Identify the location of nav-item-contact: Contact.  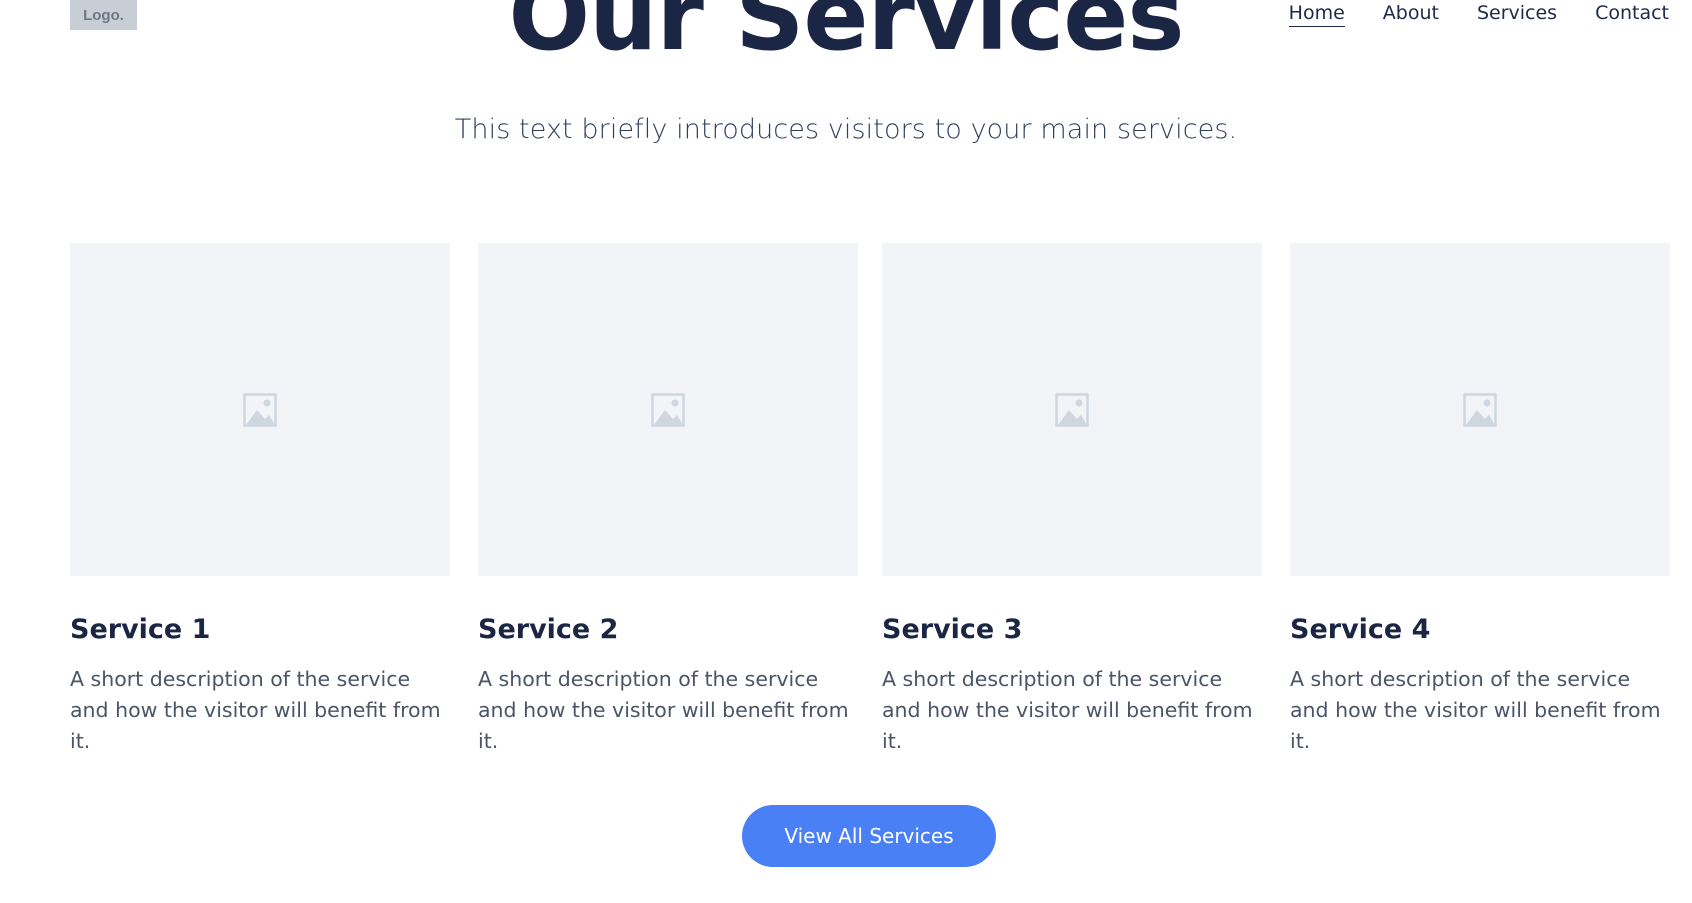
(1632, 12).